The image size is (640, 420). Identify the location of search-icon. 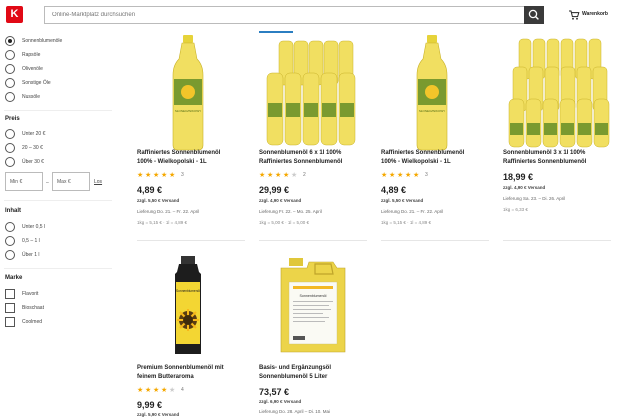
(533, 14).